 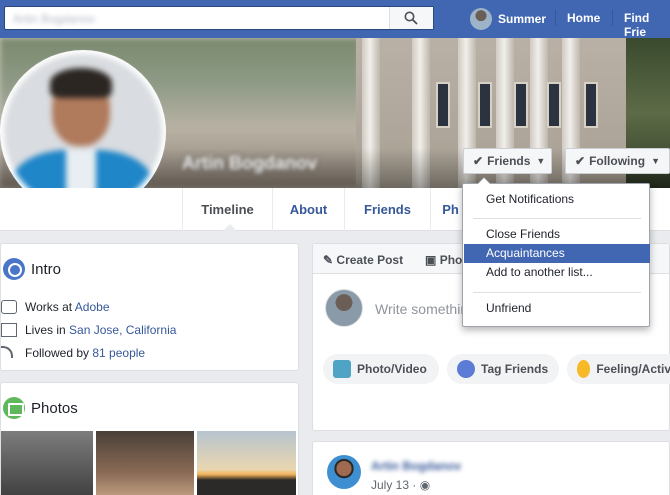 What do you see at coordinates (9, 330) in the screenshot?
I see `home-icon` at bounding box center [9, 330].